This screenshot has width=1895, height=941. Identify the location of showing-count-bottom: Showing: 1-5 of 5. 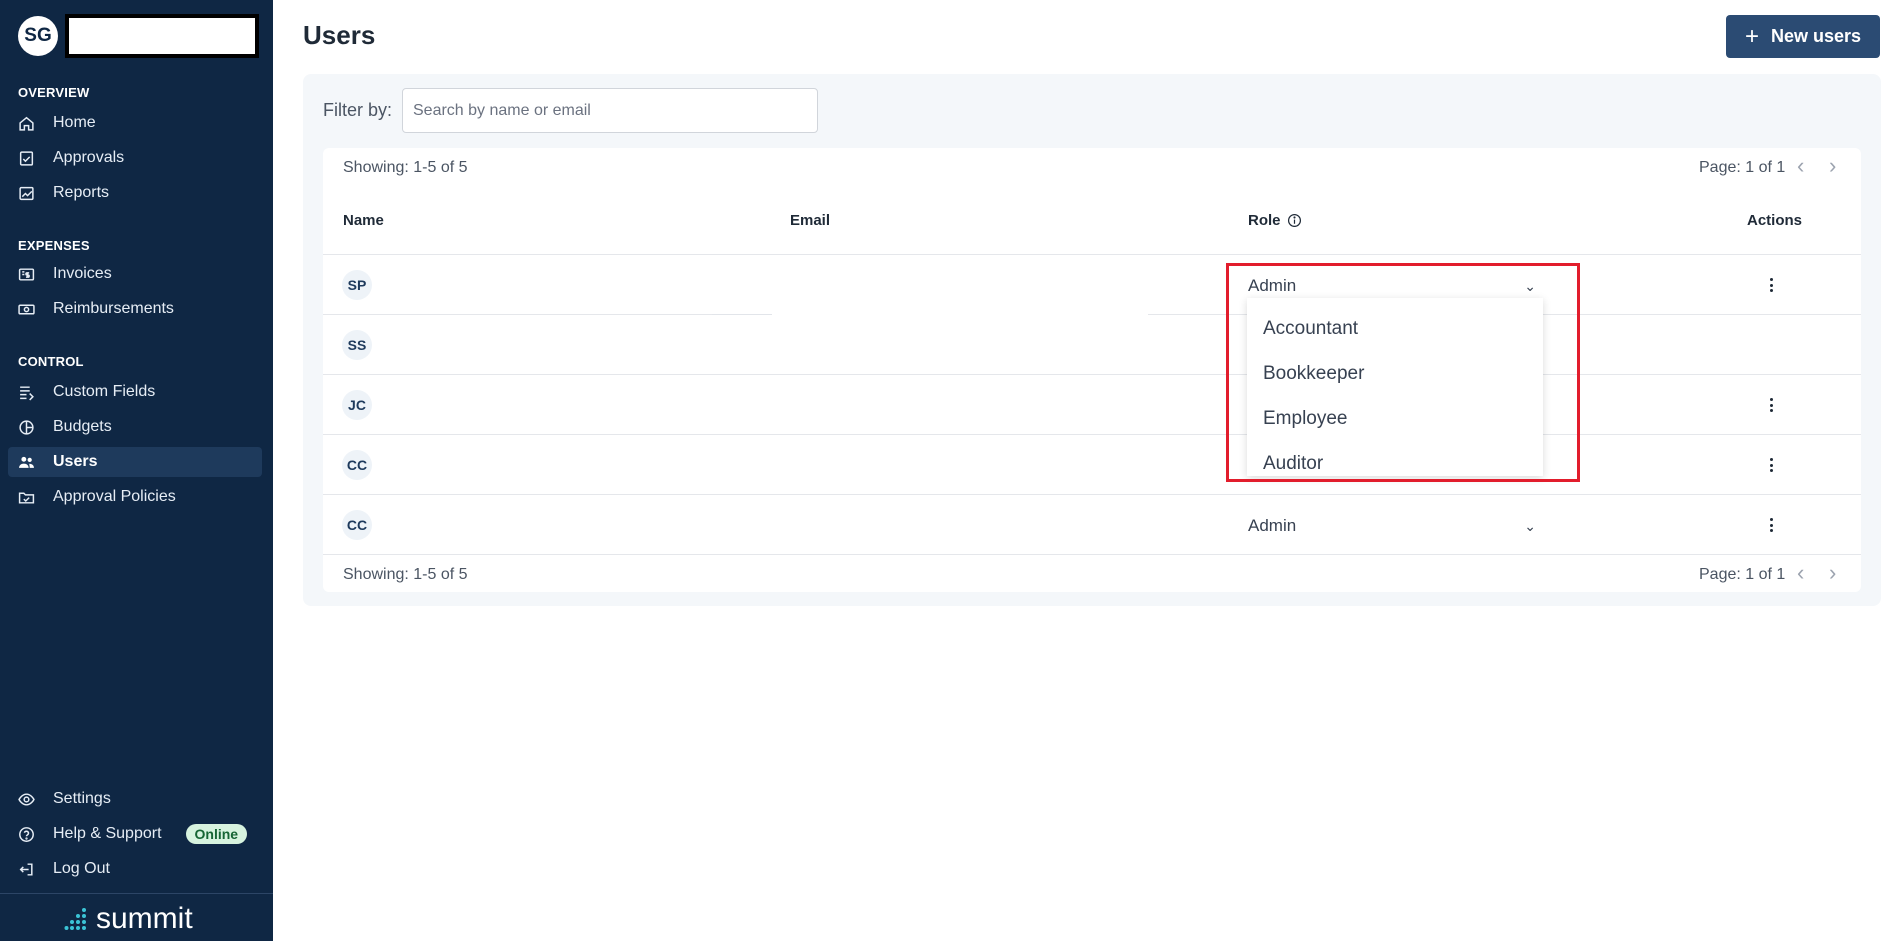
(405, 574).